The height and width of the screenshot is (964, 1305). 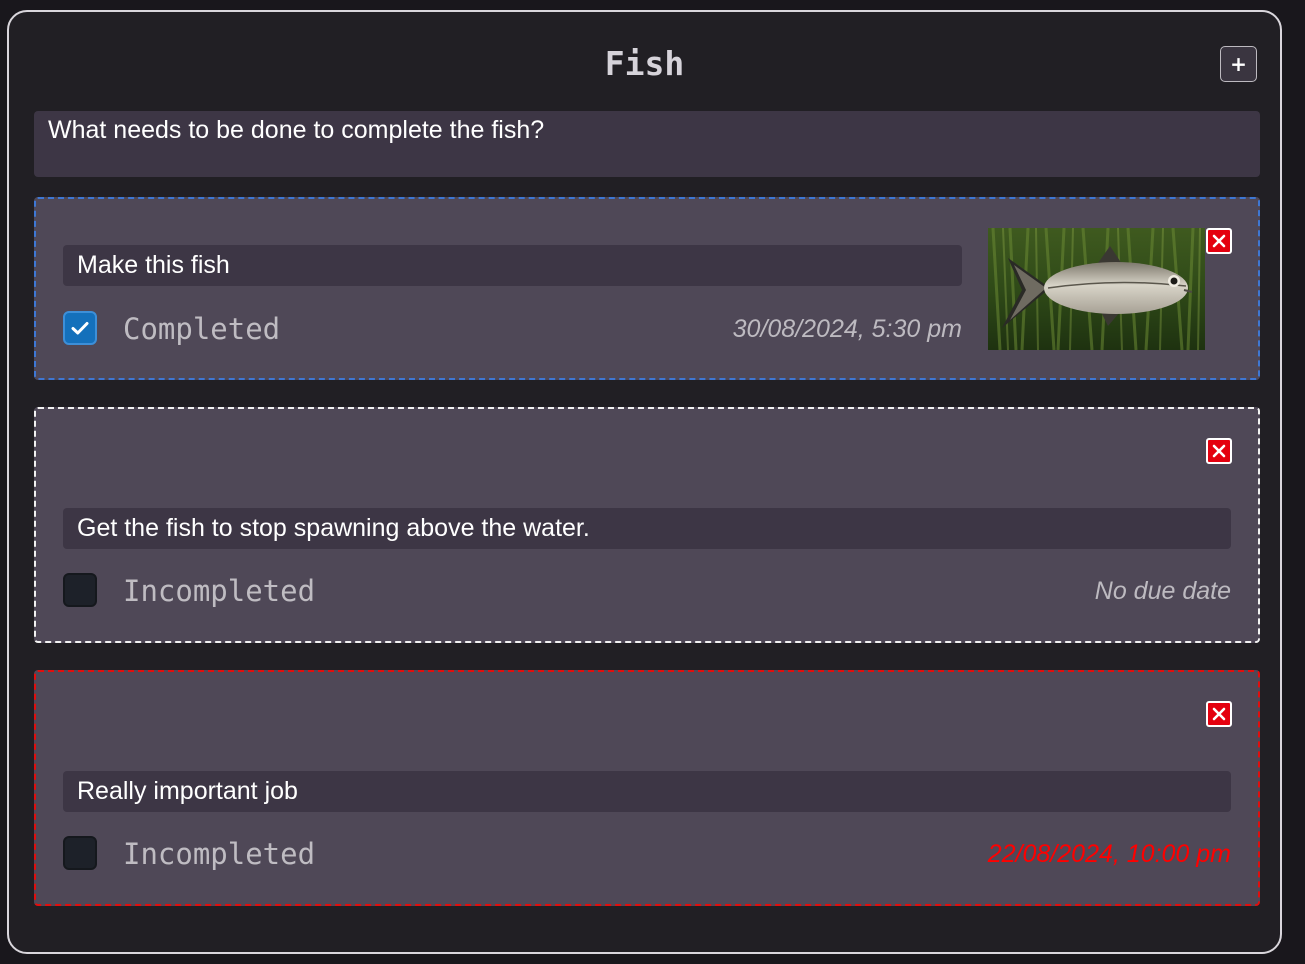 I want to click on list-title: Fish, so click(x=644, y=63).